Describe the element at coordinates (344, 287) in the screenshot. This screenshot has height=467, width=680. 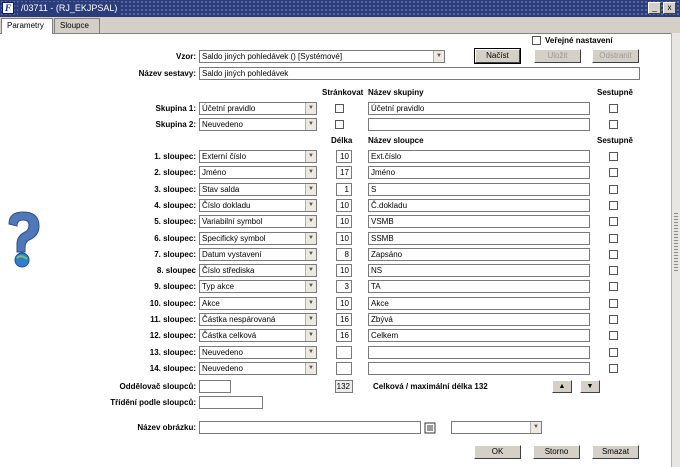
I see `column-length-input: 3` at that location.